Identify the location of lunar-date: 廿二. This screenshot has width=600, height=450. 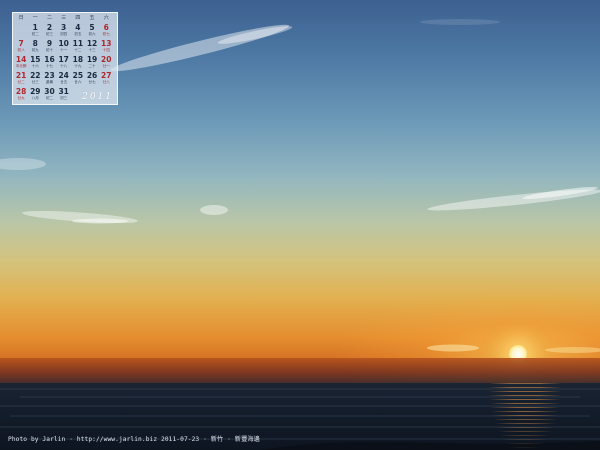
(21, 82).